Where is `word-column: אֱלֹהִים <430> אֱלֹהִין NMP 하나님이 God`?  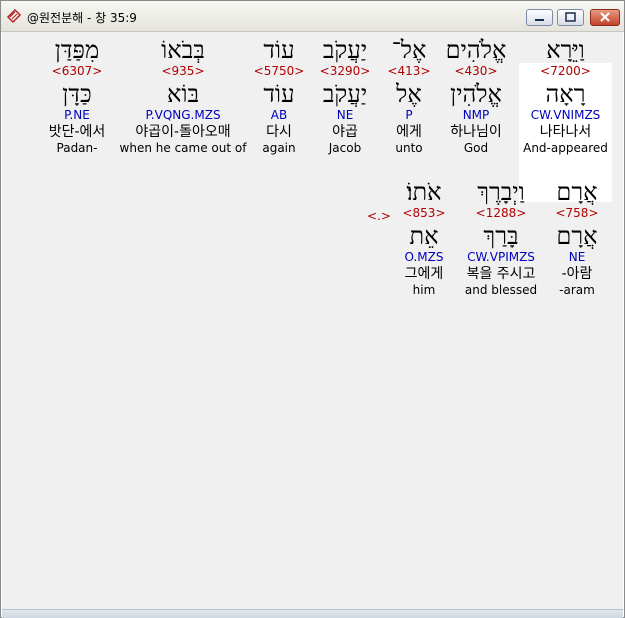
word-column: אֱלֹהִים <430> אֱלֹהִין NMP 하나님이 God is located at coordinates (476, 95).